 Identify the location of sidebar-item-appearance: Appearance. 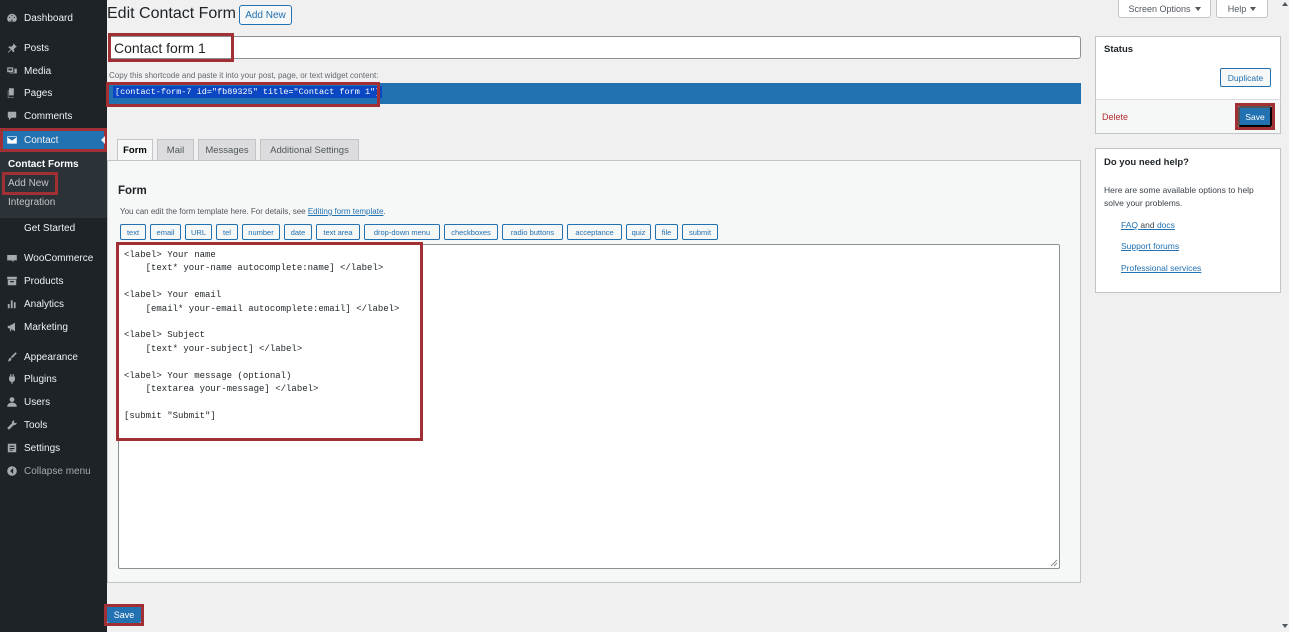
(53, 357).